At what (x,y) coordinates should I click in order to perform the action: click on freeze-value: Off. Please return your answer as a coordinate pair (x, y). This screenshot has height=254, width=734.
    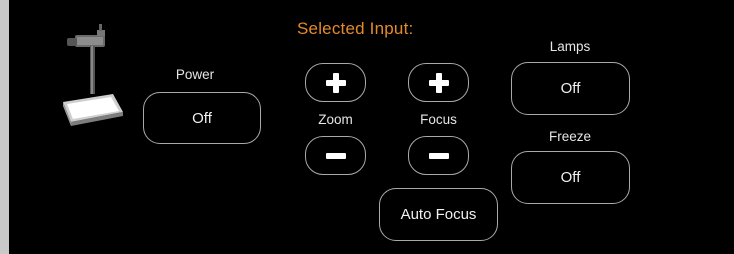
    Looking at the image, I should click on (570, 177).